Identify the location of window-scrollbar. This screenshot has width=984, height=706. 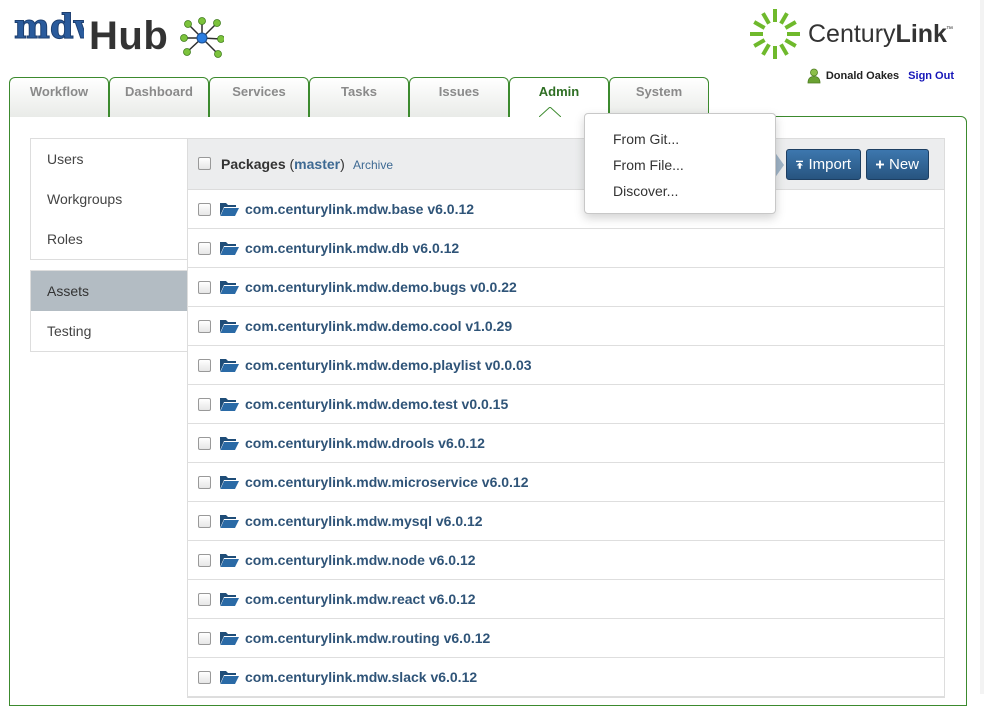
(982, 347).